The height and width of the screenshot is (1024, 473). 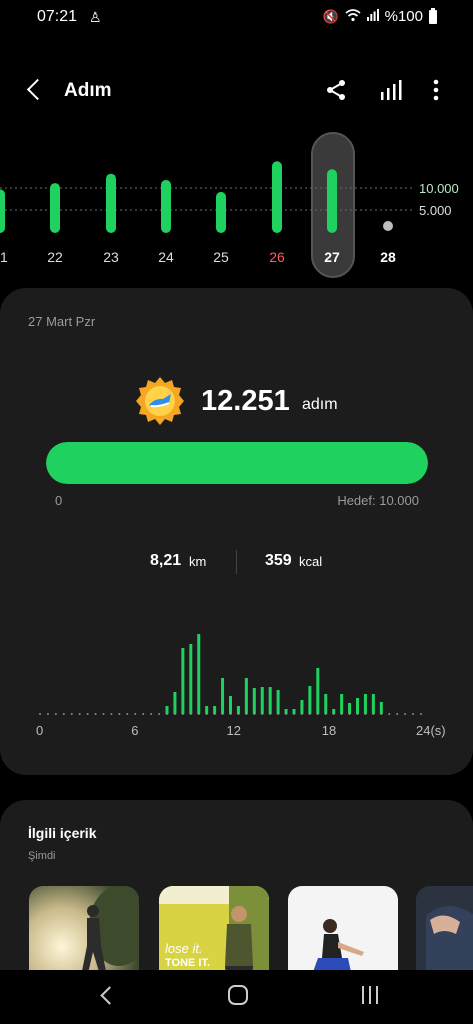 What do you see at coordinates (439, 188) in the screenshot?
I see `goal-line-label-10000: 10.000` at bounding box center [439, 188].